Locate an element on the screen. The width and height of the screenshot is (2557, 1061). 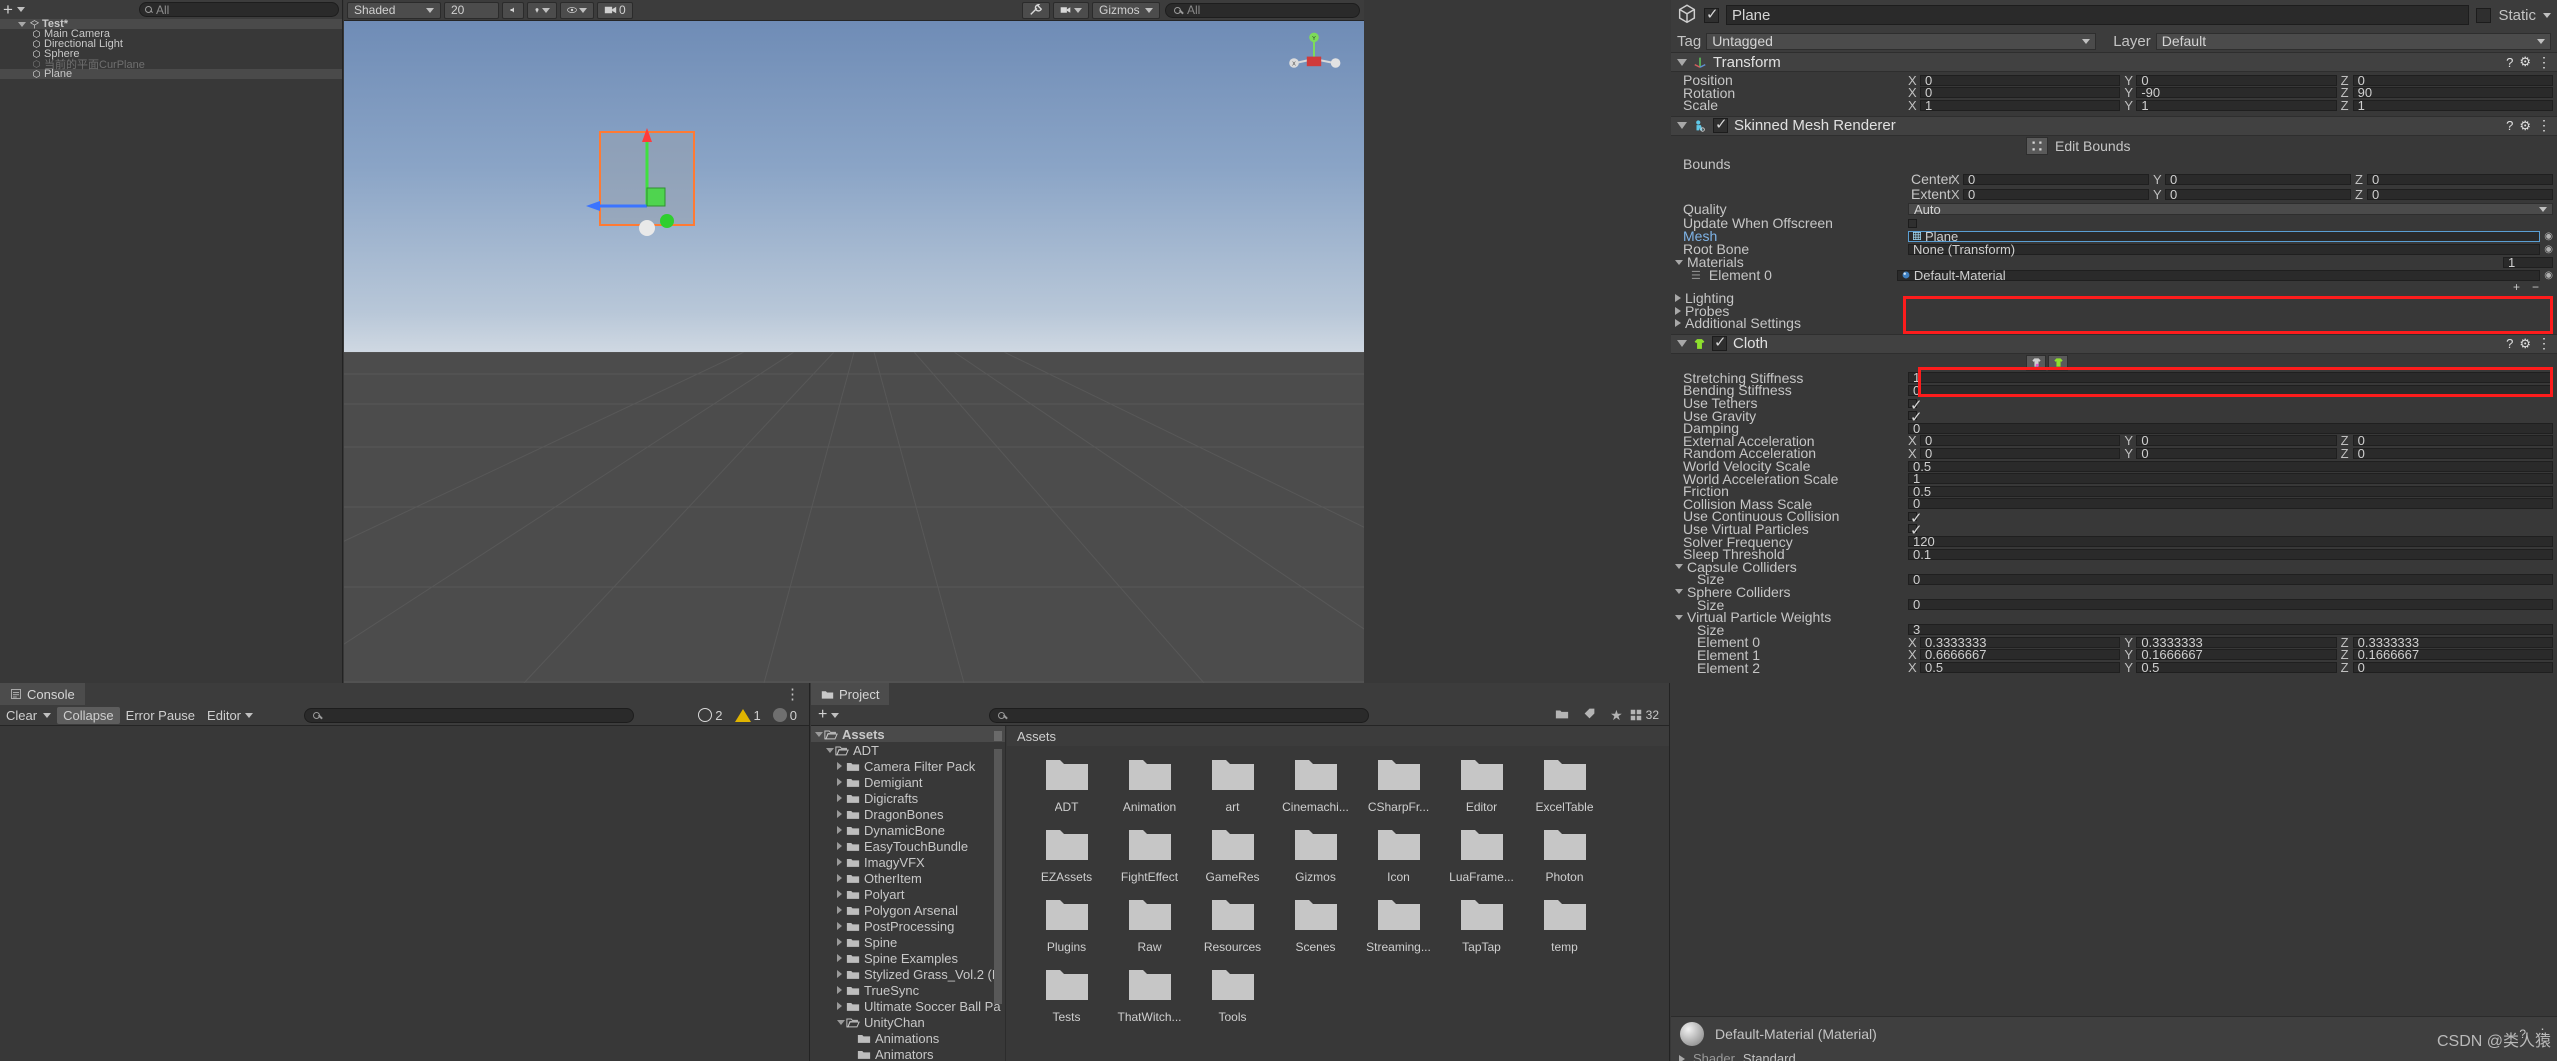
cloth-random-acceleration-y-input: 0 is located at coordinates (2236, 453).